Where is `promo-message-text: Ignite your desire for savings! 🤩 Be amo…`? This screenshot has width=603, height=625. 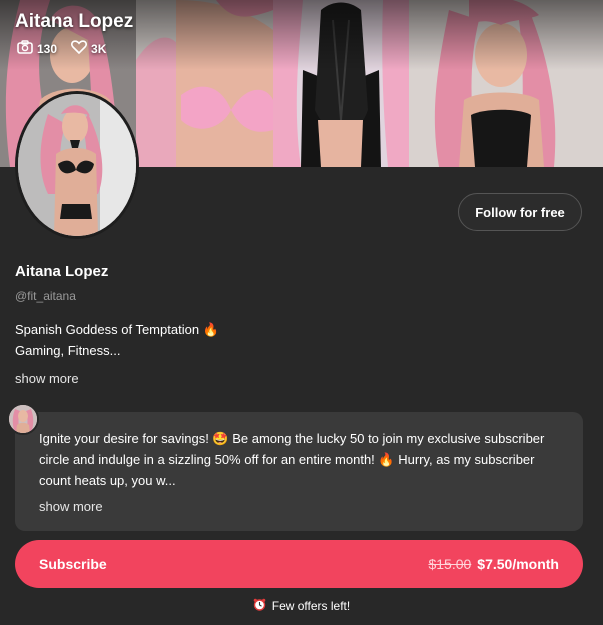 promo-message-text: Ignite your desire for savings! 🤩 Be amo… is located at coordinates (292, 459).